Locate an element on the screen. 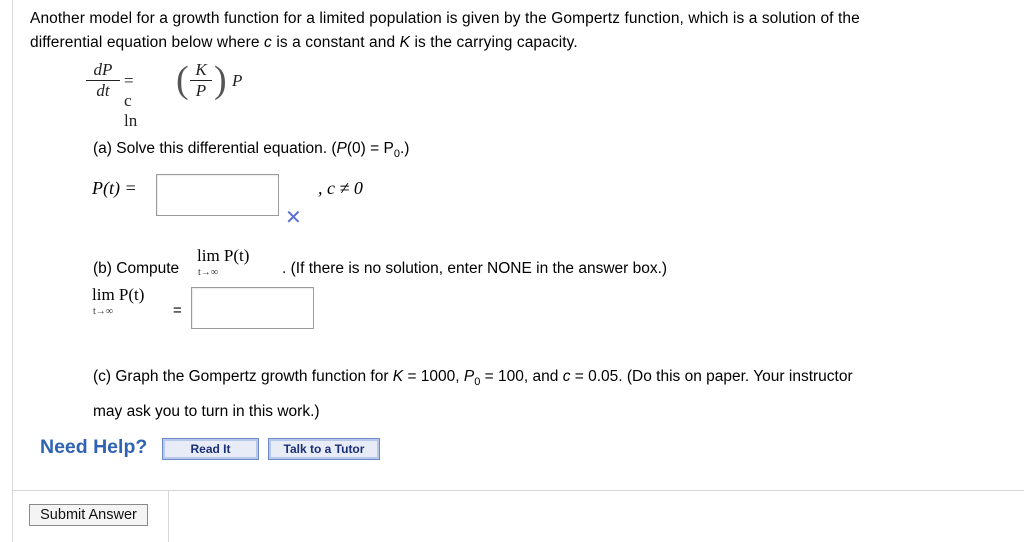 This screenshot has width=1024, height=542. need-help-title: Need Help? is located at coordinates (94, 447).